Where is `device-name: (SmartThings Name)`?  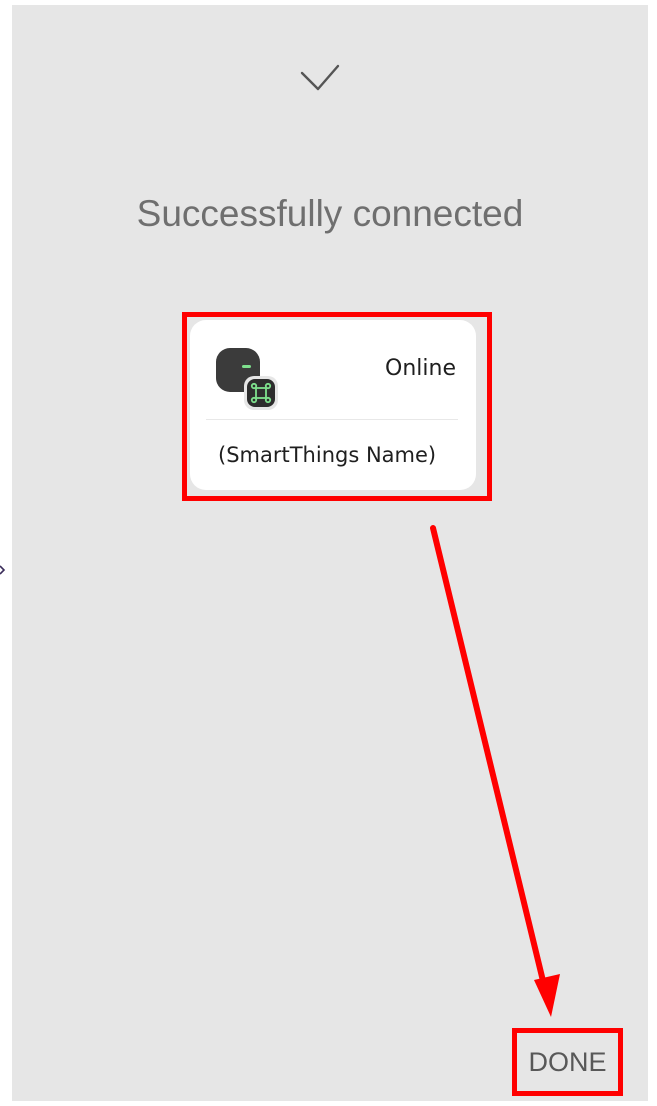 device-name: (SmartThings Name) is located at coordinates (327, 455).